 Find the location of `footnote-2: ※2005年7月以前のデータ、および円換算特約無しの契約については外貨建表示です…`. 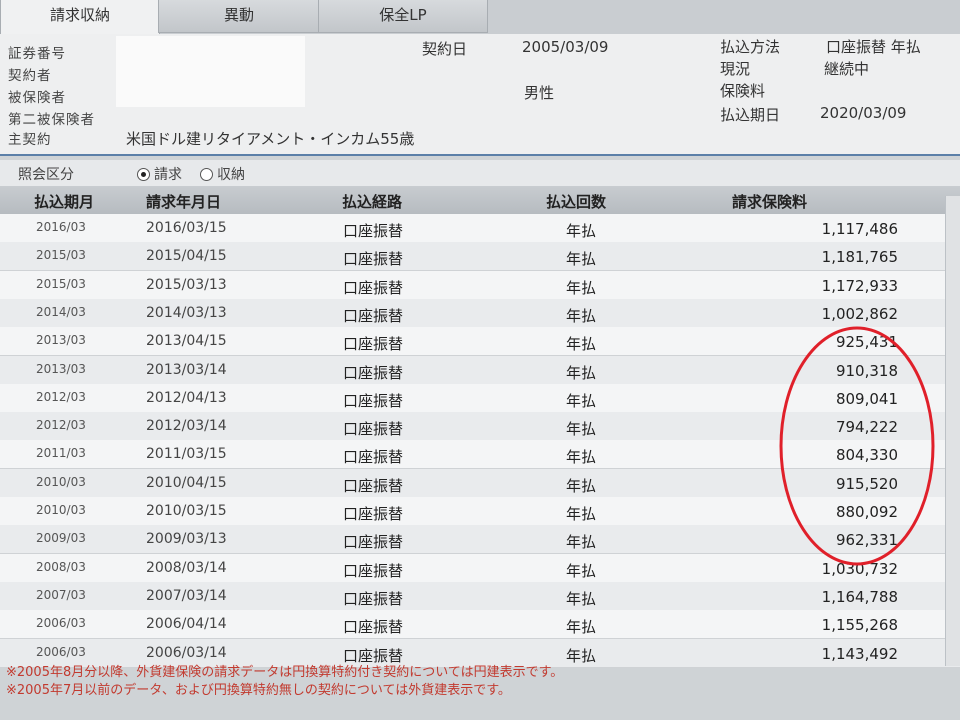

footnote-2: ※2005年7月以前のデータ、および円換算特約無しの契約については外貨建表示です… is located at coordinates (258, 690).